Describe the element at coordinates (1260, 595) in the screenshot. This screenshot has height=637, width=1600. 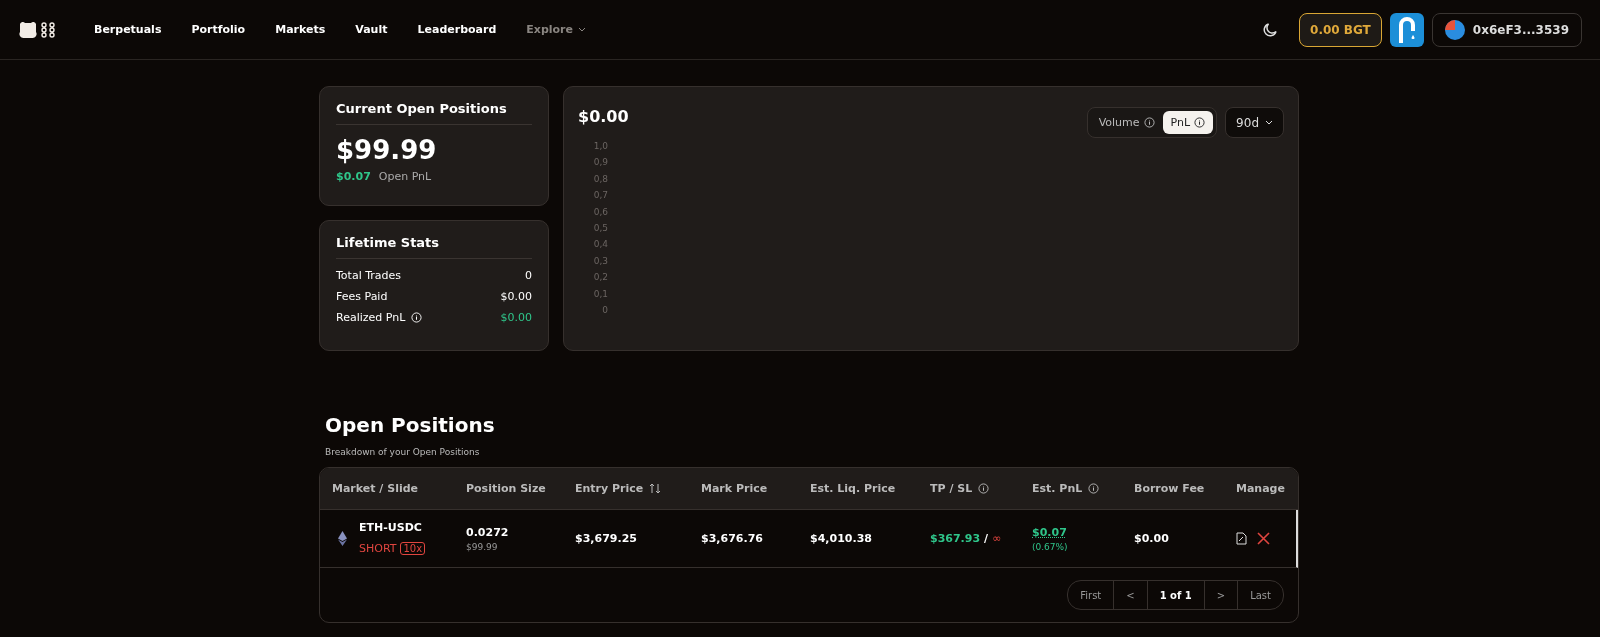
I see `pagination-button: Last` at that location.